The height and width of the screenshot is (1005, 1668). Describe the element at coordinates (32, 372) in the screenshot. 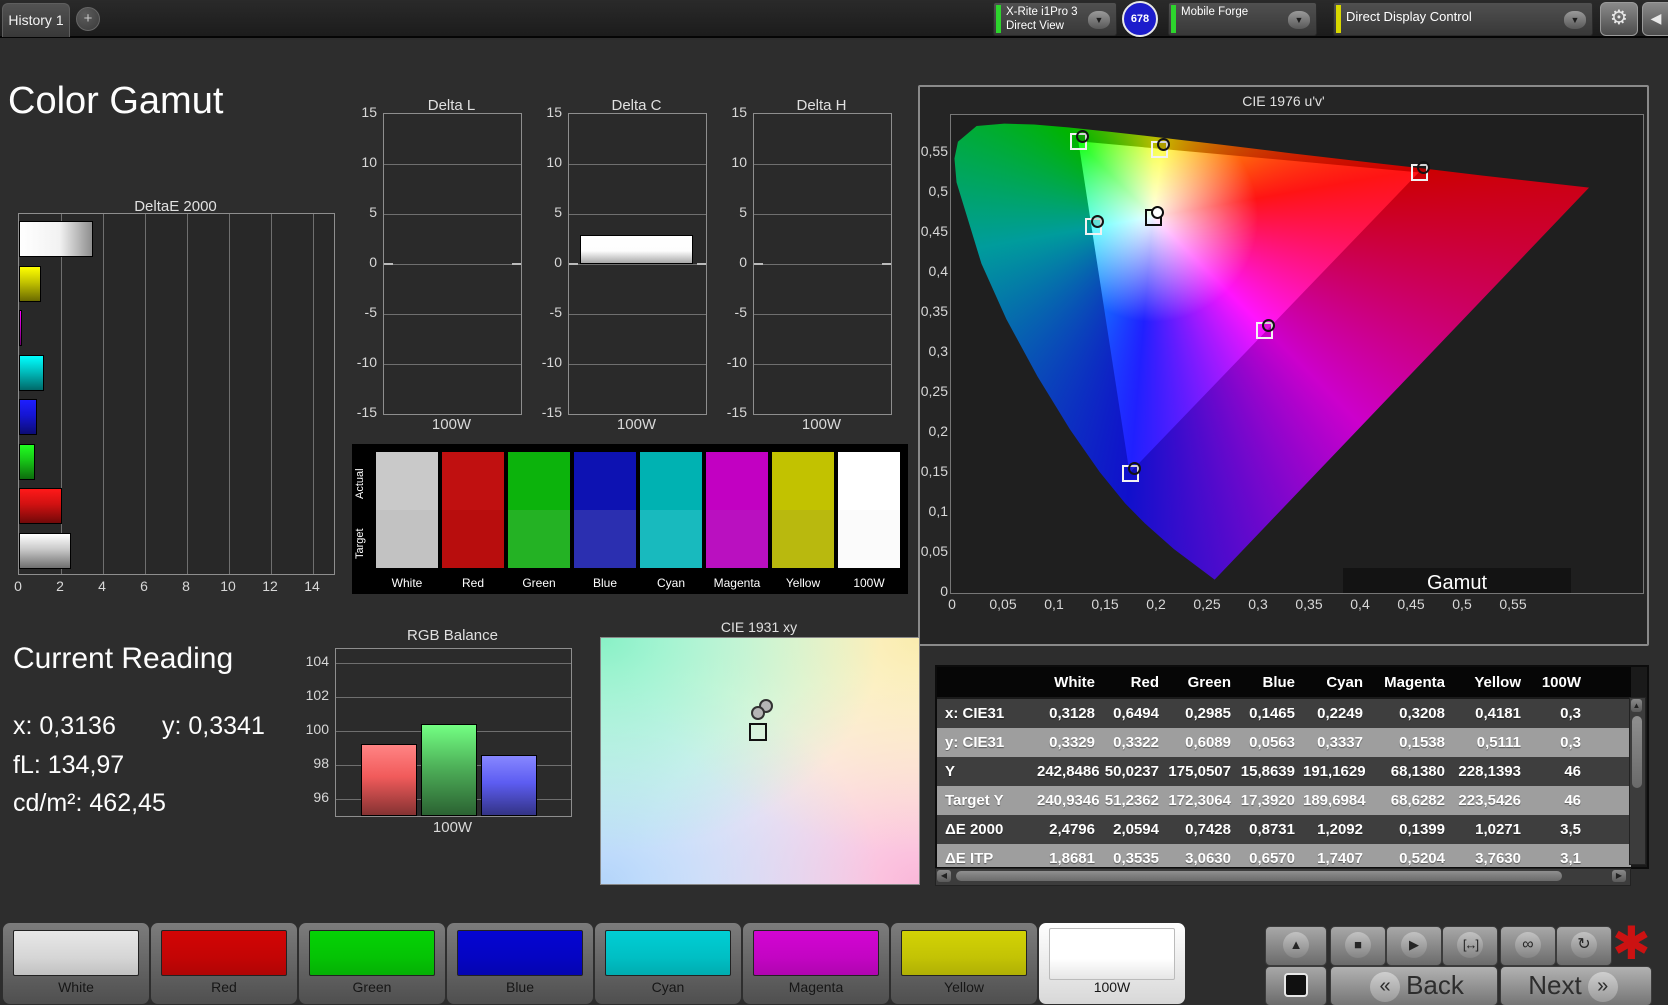

I see `deltae-bar-cyan` at that location.